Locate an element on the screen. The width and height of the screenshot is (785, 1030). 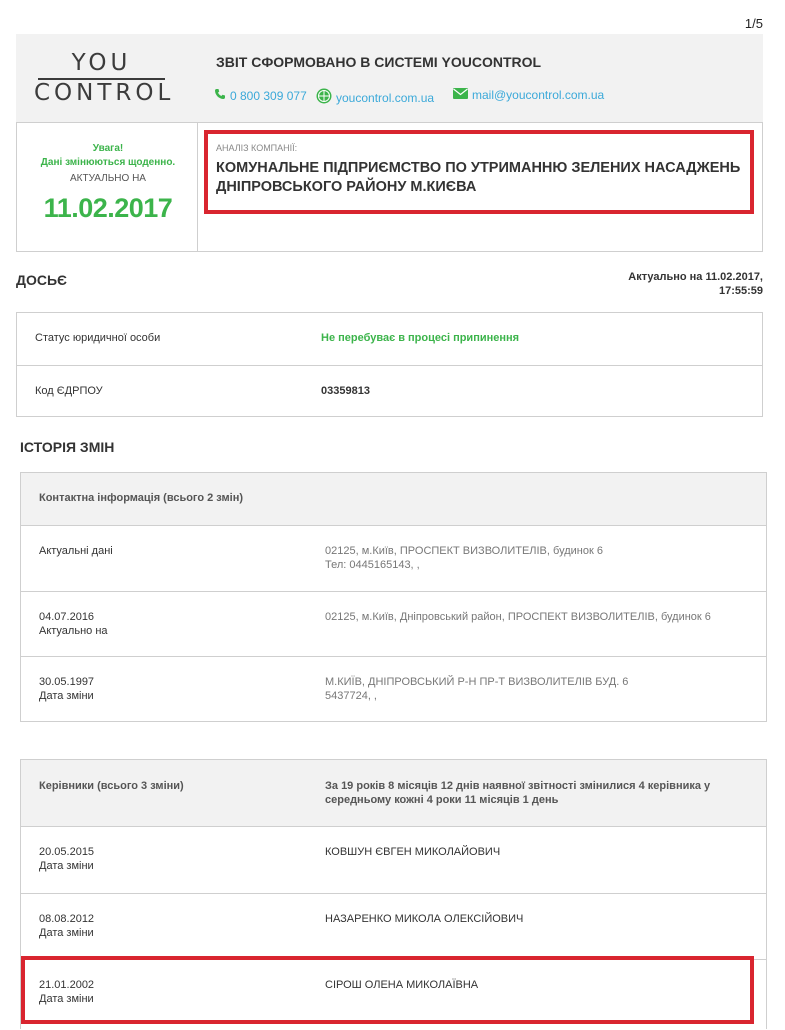
email-contact: mail@youcontrol.com.ua is located at coordinates (528, 95).